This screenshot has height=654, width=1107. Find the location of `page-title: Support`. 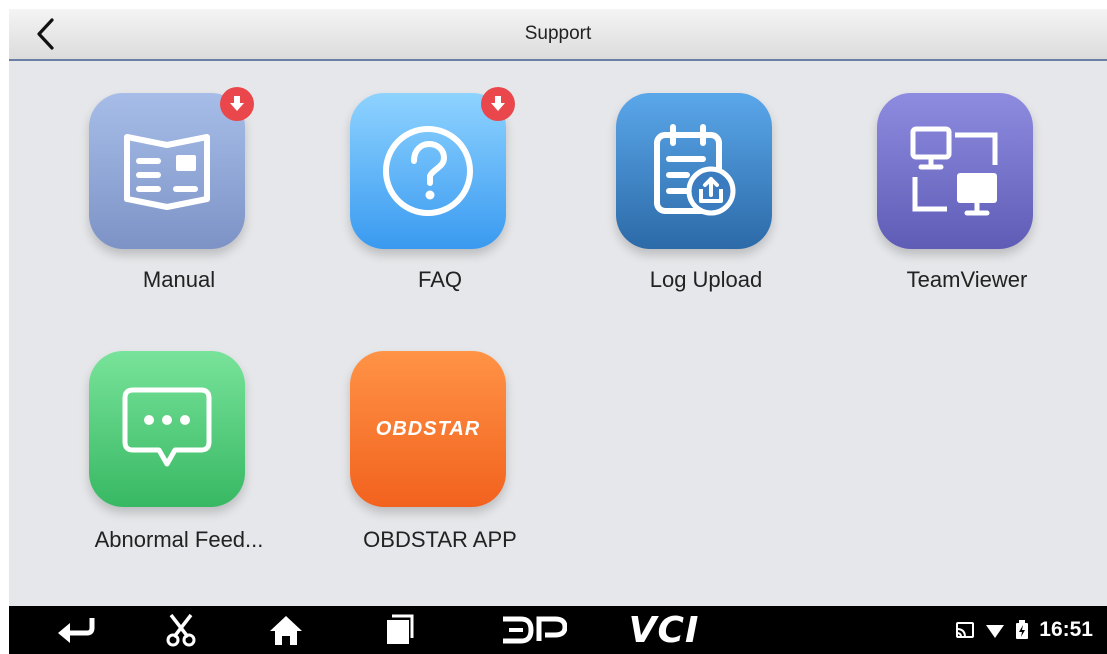

page-title: Support is located at coordinates (558, 33).